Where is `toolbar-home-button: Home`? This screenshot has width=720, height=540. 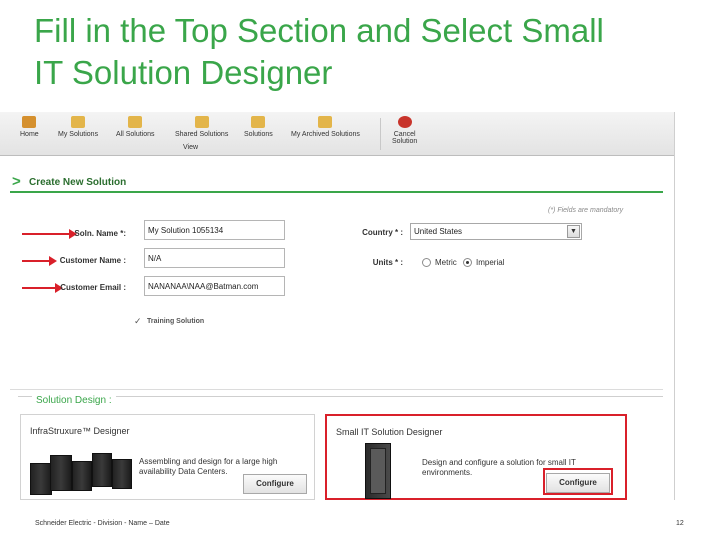 toolbar-home-button: Home is located at coordinates (29, 127).